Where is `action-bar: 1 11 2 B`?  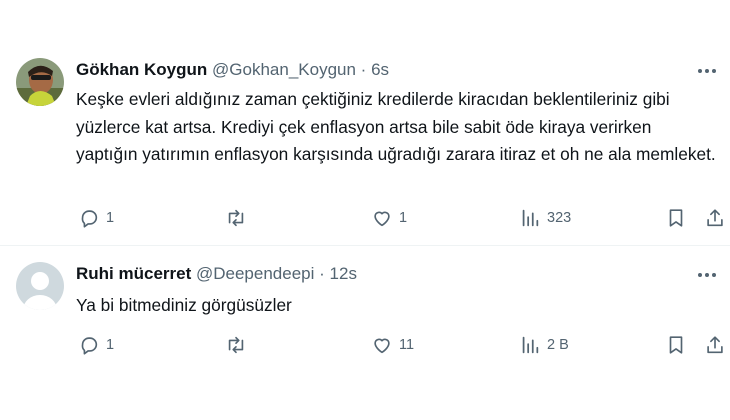 action-bar: 1 11 2 B is located at coordinates (401, 345).